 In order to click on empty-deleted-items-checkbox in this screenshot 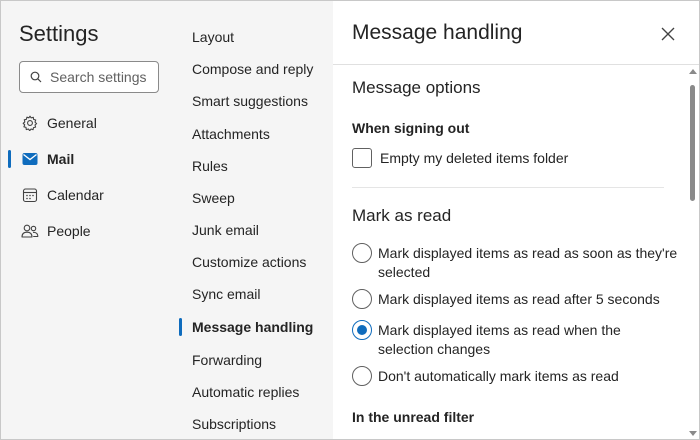, I will do `click(362, 158)`.